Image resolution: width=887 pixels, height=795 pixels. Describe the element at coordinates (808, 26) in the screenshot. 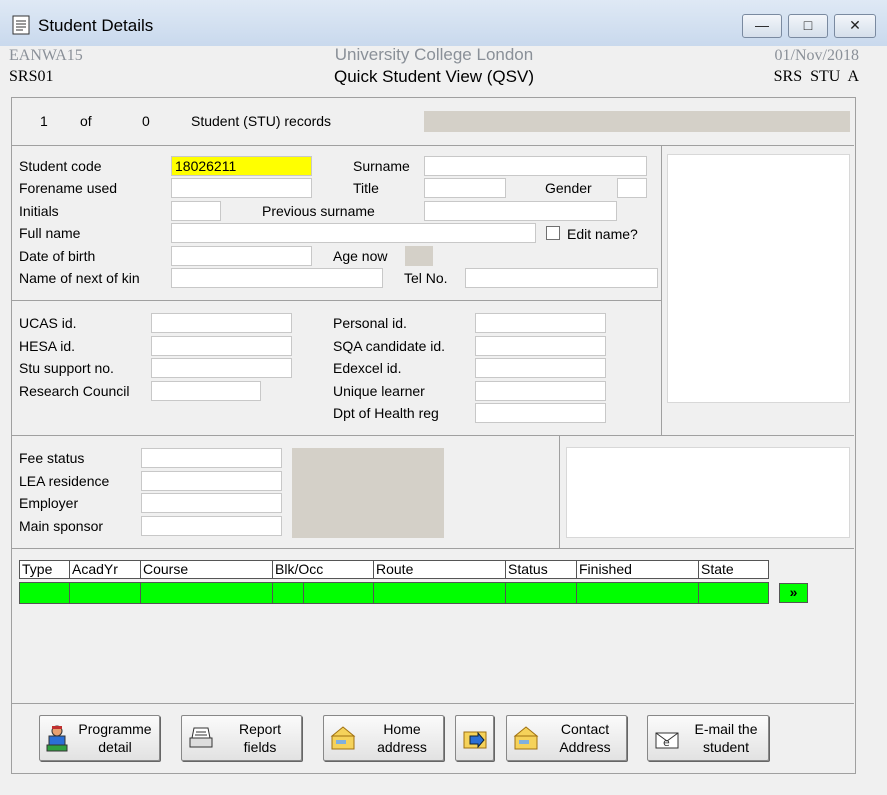

I see `maximize-button: □` at that location.